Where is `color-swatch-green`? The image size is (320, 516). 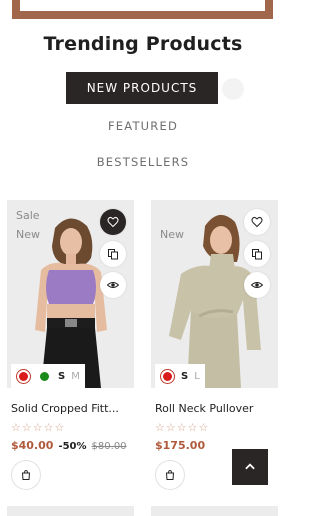
color-swatch-green is located at coordinates (44, 376).